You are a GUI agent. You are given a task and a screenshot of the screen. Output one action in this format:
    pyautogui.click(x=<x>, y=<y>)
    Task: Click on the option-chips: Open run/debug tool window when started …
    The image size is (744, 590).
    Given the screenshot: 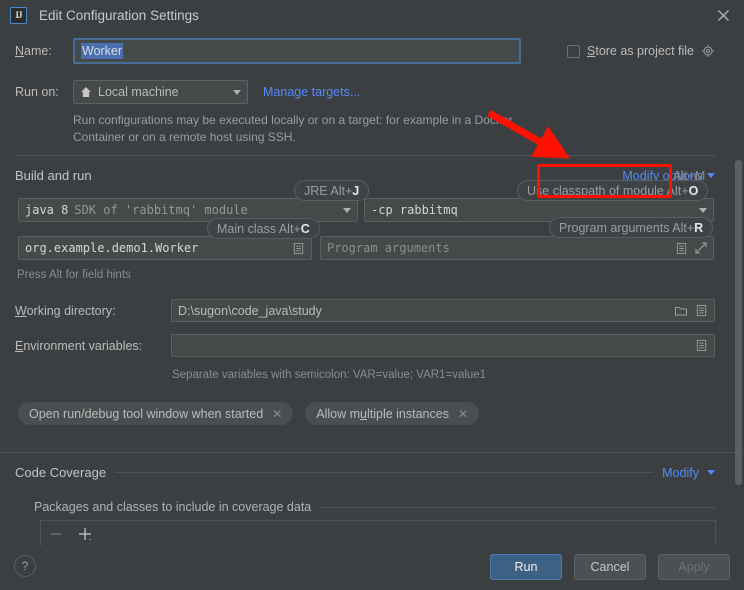 What is the action you would take?
    pyautogui.click(x=249, y=413)
    